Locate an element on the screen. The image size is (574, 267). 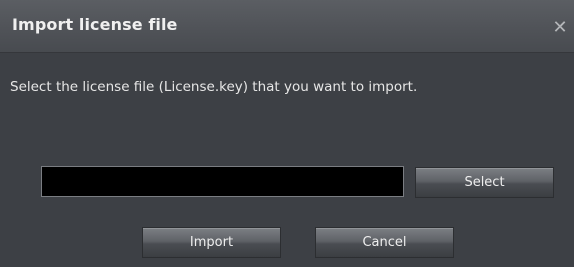
cancel-button: Cancel is located at coordinates (384, 242).